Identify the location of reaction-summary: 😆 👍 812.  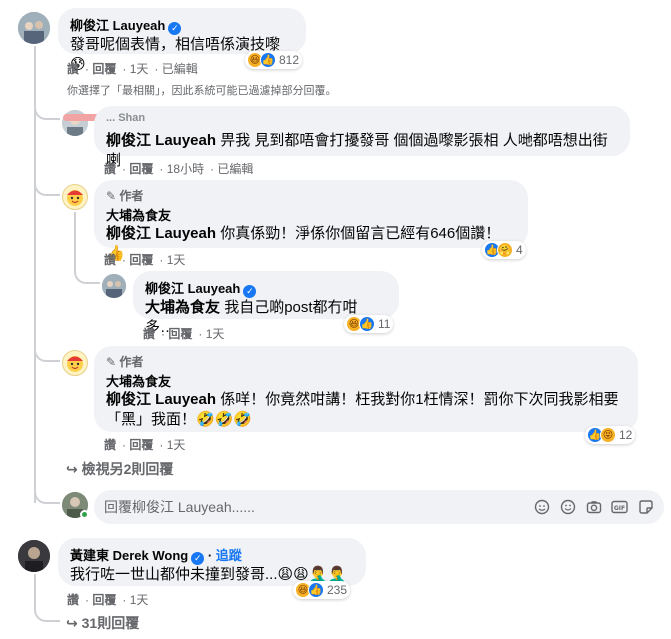
(274, 60).